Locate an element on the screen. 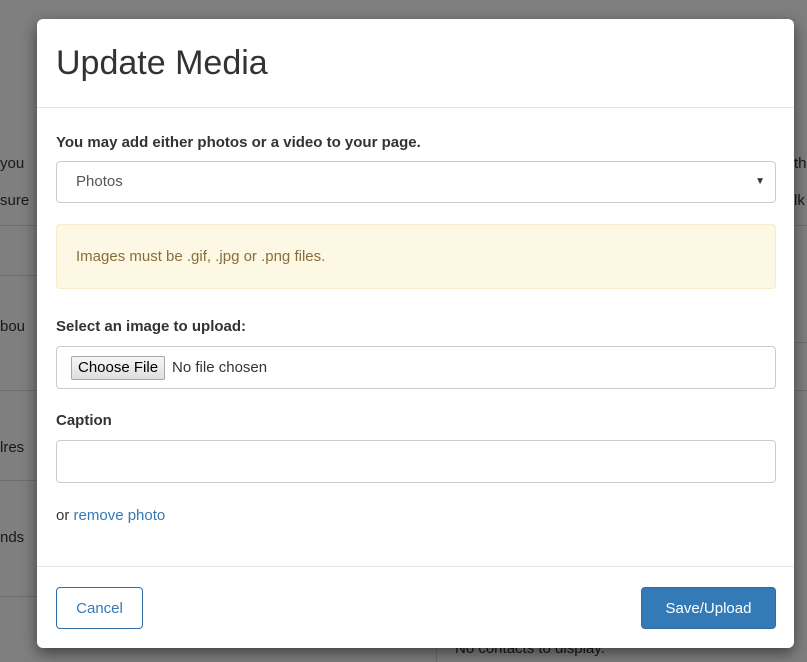 The image size is (807, 662). remove-prefix: or is located at coordinates (63, 515).